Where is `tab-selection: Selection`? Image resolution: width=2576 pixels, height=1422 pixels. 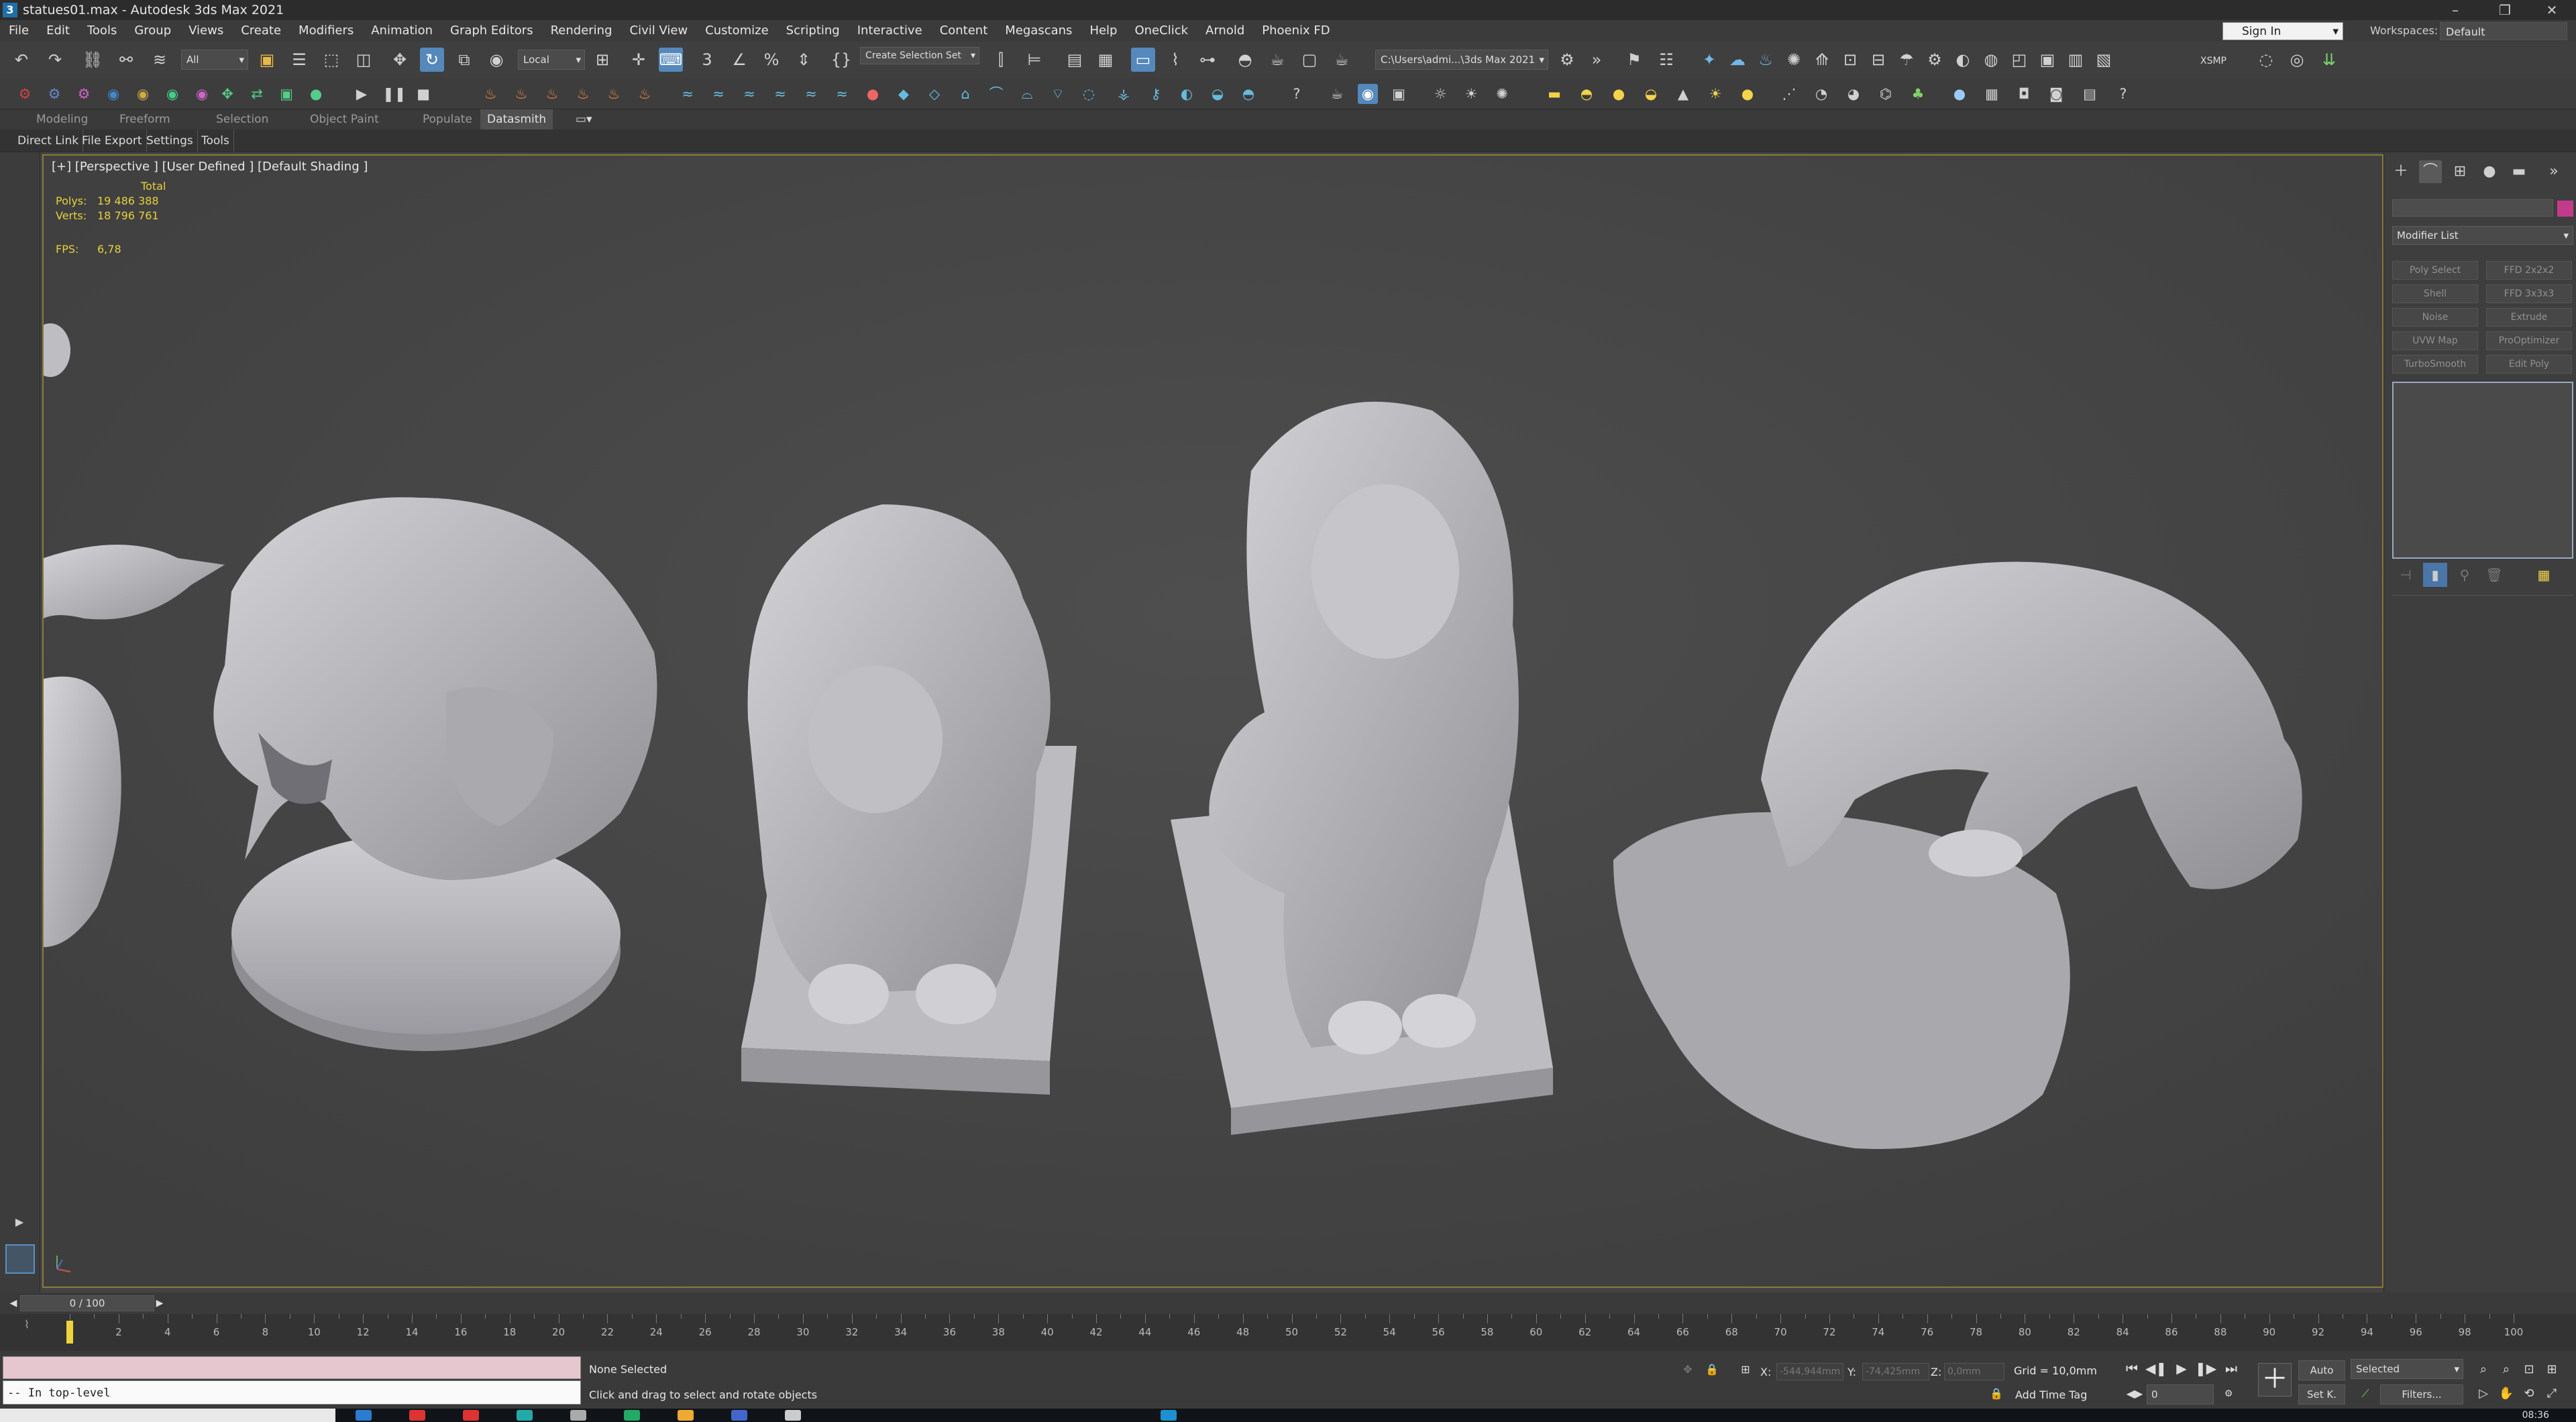
tab-selection: Selection is located at coordinates (242, 119).